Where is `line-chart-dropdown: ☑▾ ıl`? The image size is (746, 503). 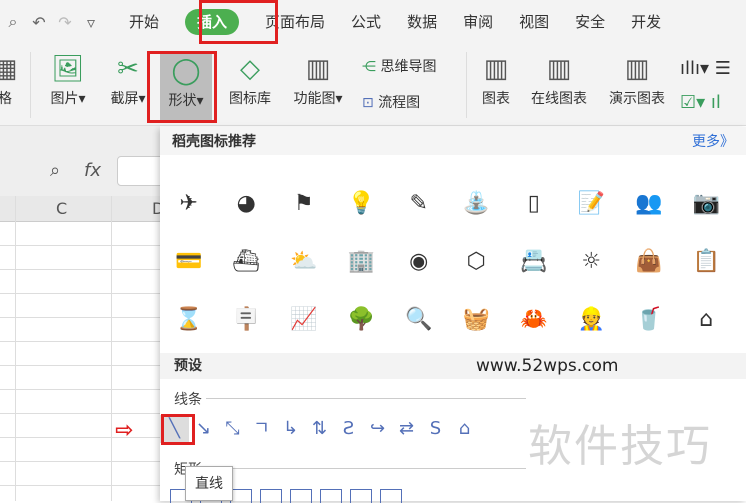
line-chart-dropdown: ☑▾ ıl is located at coordinates (700, 102).